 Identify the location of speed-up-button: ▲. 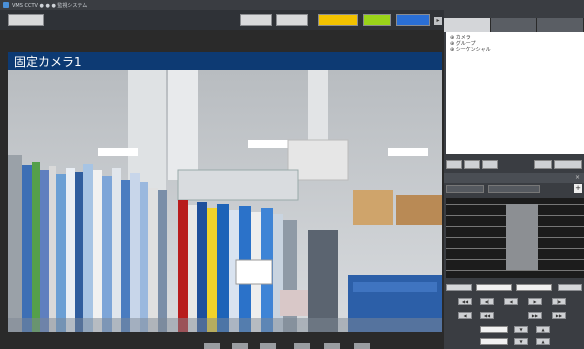
(543, 329).